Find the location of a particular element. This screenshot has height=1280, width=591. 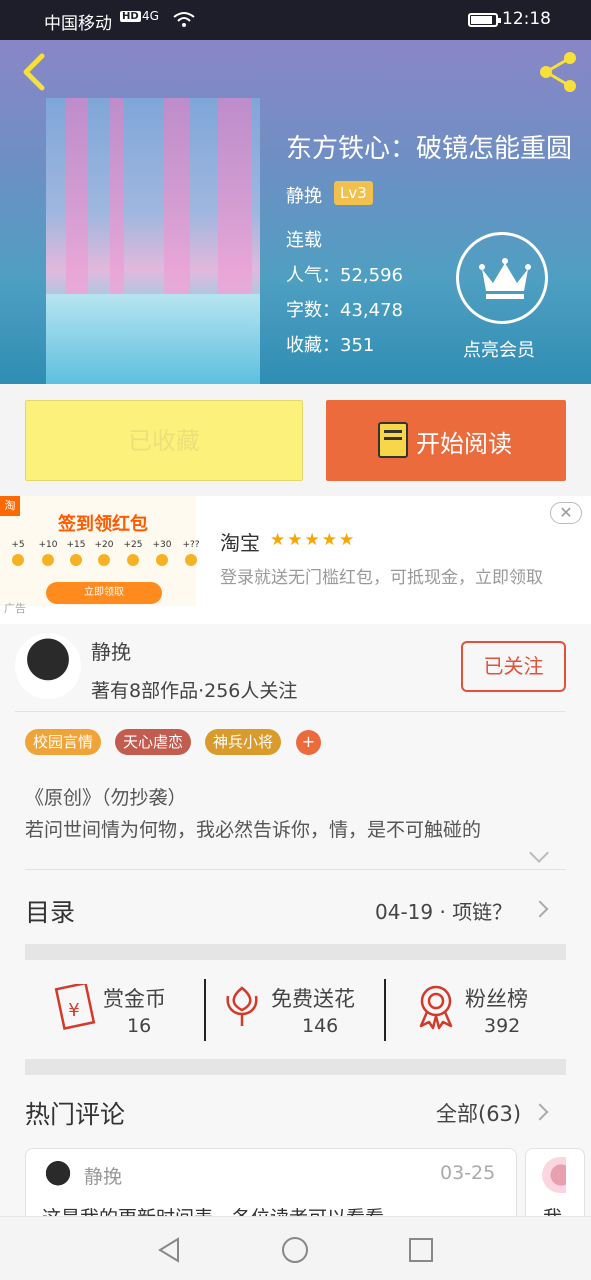

author-works: 著有8部作品·256人关注 is located at coordinates (194, 691).